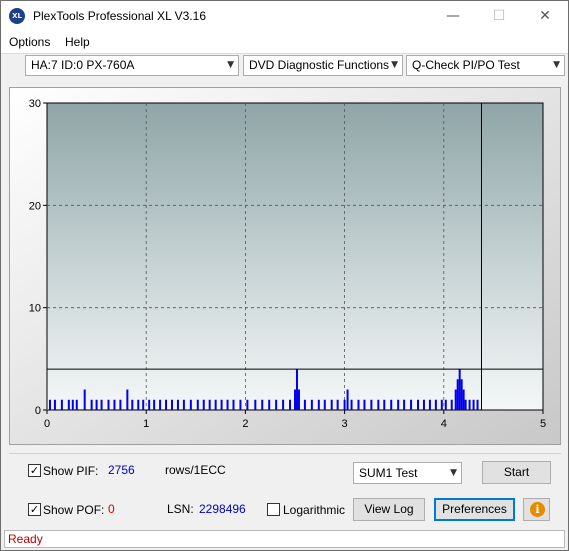 The width and height of the screenshot is (569, 551). Describe the element at coordinates (119, 16) in the screenshot. I see `window-title: PlexTools Professional XL V3.16` at that location.